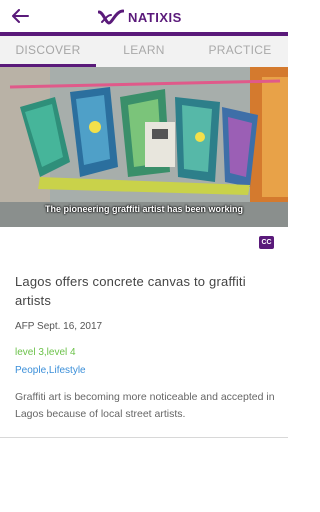  I want to click on tab-bar: DISCOVER LEARN PRACTICE, so click(144, 51).